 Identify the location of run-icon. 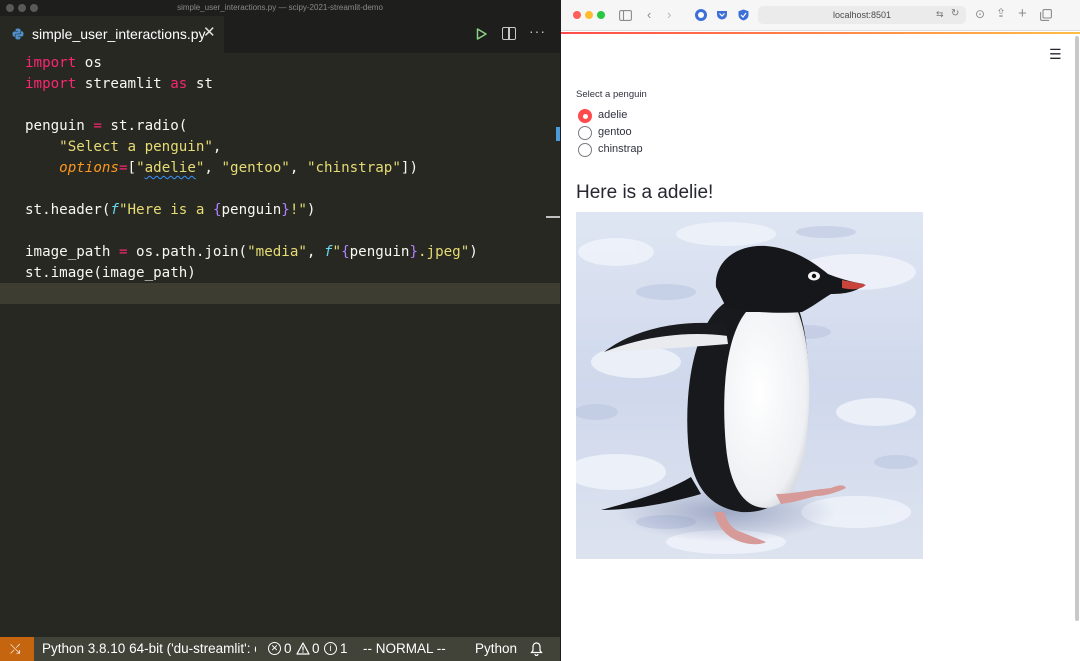
(481, 34).